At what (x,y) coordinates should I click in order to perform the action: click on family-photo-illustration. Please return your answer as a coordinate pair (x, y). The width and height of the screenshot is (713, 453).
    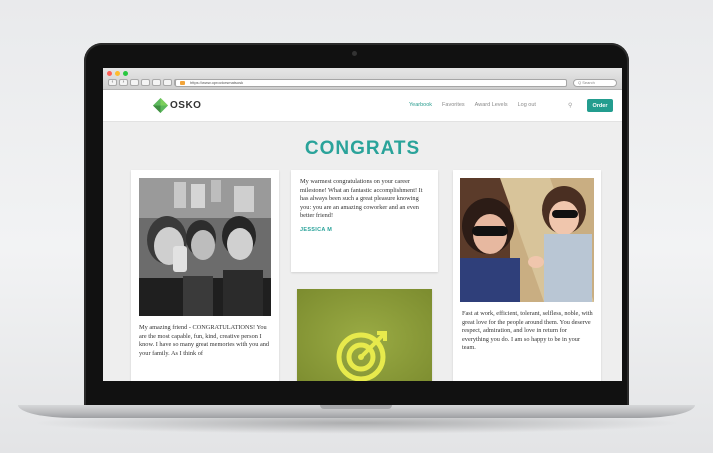
    Looking at the image, I should click on (527, 240).